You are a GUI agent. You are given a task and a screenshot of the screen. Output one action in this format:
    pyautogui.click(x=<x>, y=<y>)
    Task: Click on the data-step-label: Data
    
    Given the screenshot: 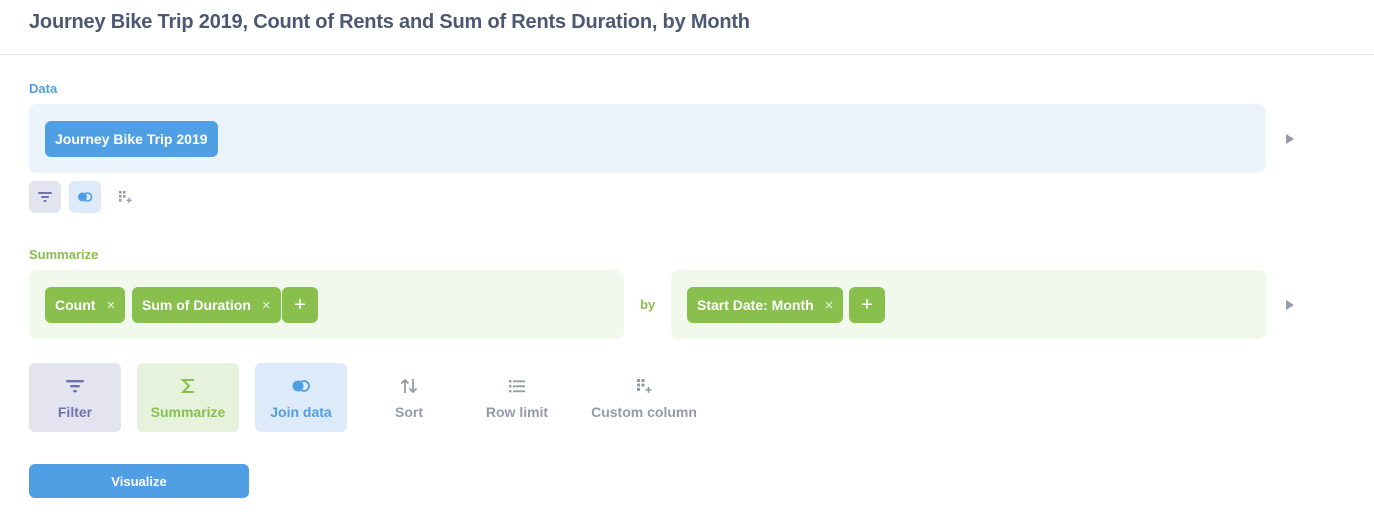 What is the action you would take?
    pyautogui.click(x=43, y=88)
    